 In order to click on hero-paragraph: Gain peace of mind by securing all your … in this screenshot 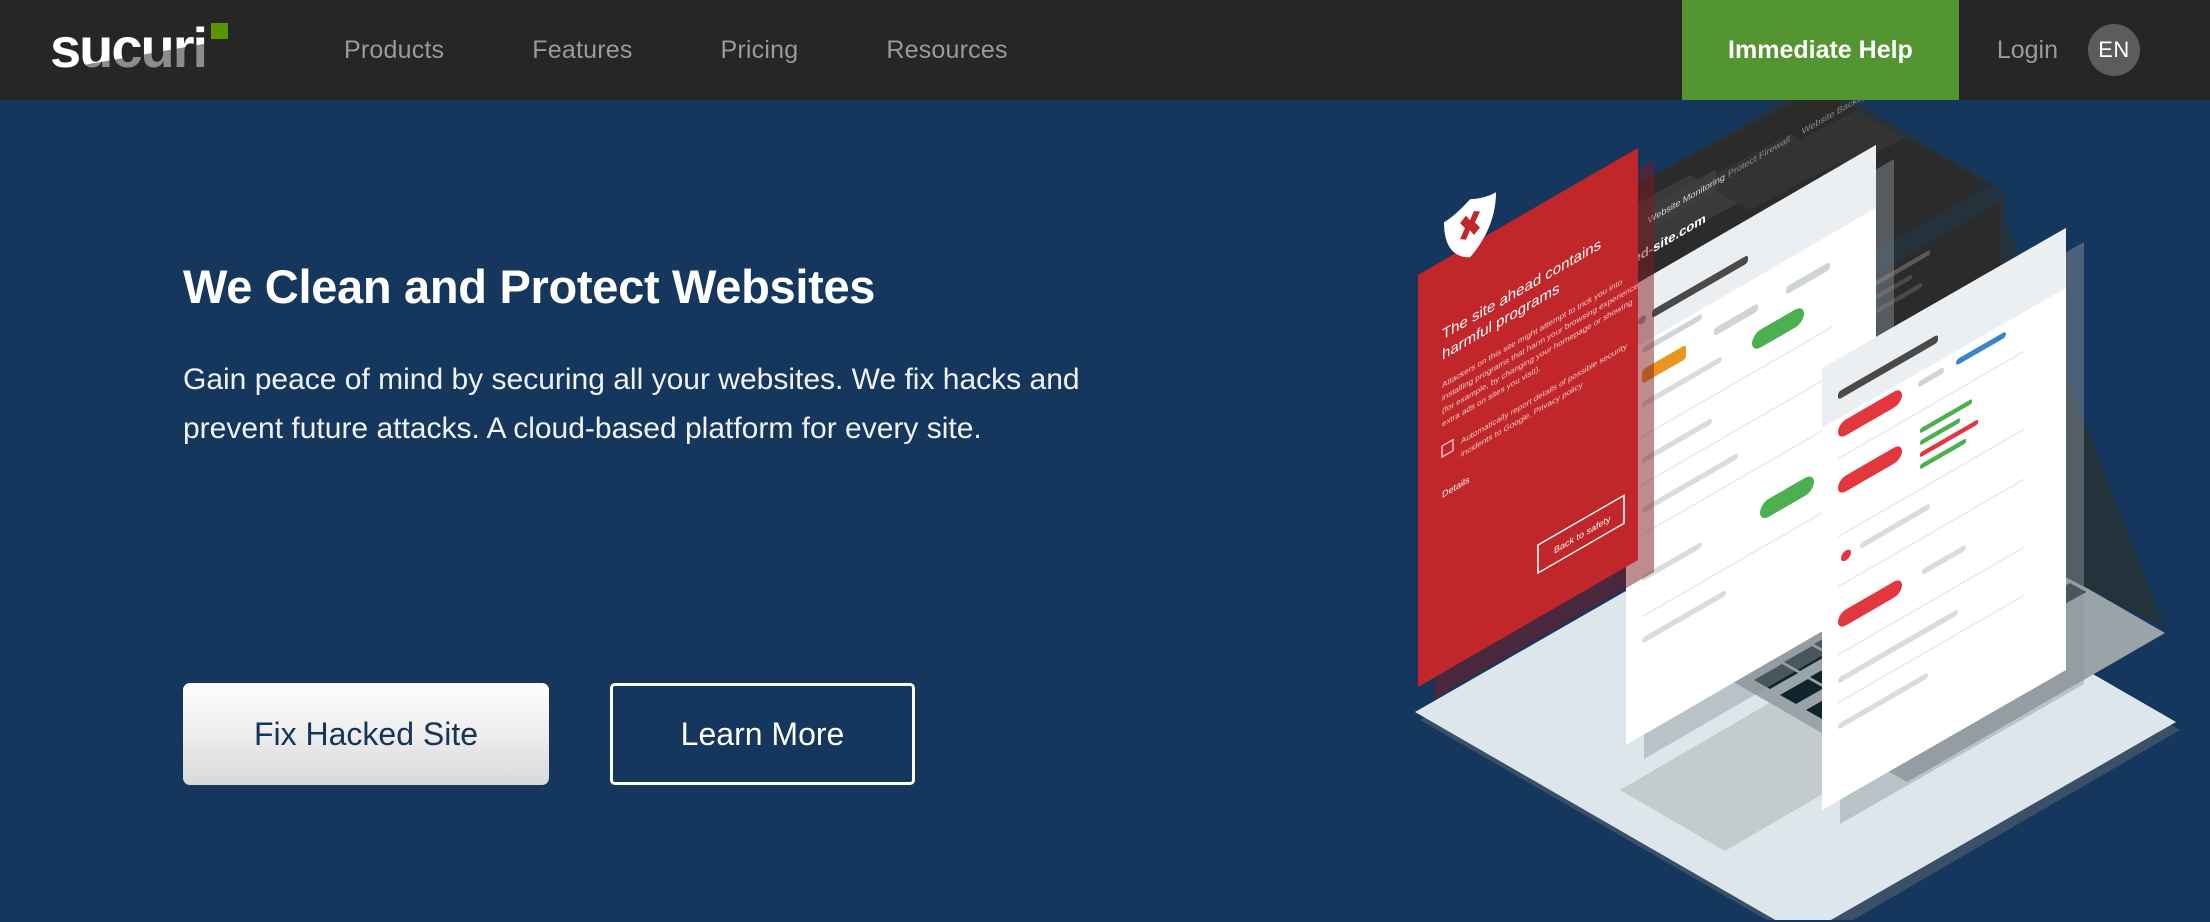, I will do `click(631, 404)`.